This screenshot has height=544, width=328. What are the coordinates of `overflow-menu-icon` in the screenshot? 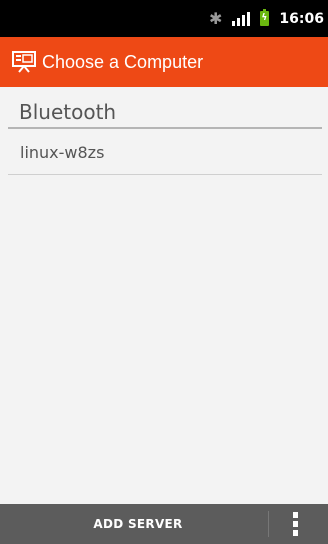 It's located at (295, 524).